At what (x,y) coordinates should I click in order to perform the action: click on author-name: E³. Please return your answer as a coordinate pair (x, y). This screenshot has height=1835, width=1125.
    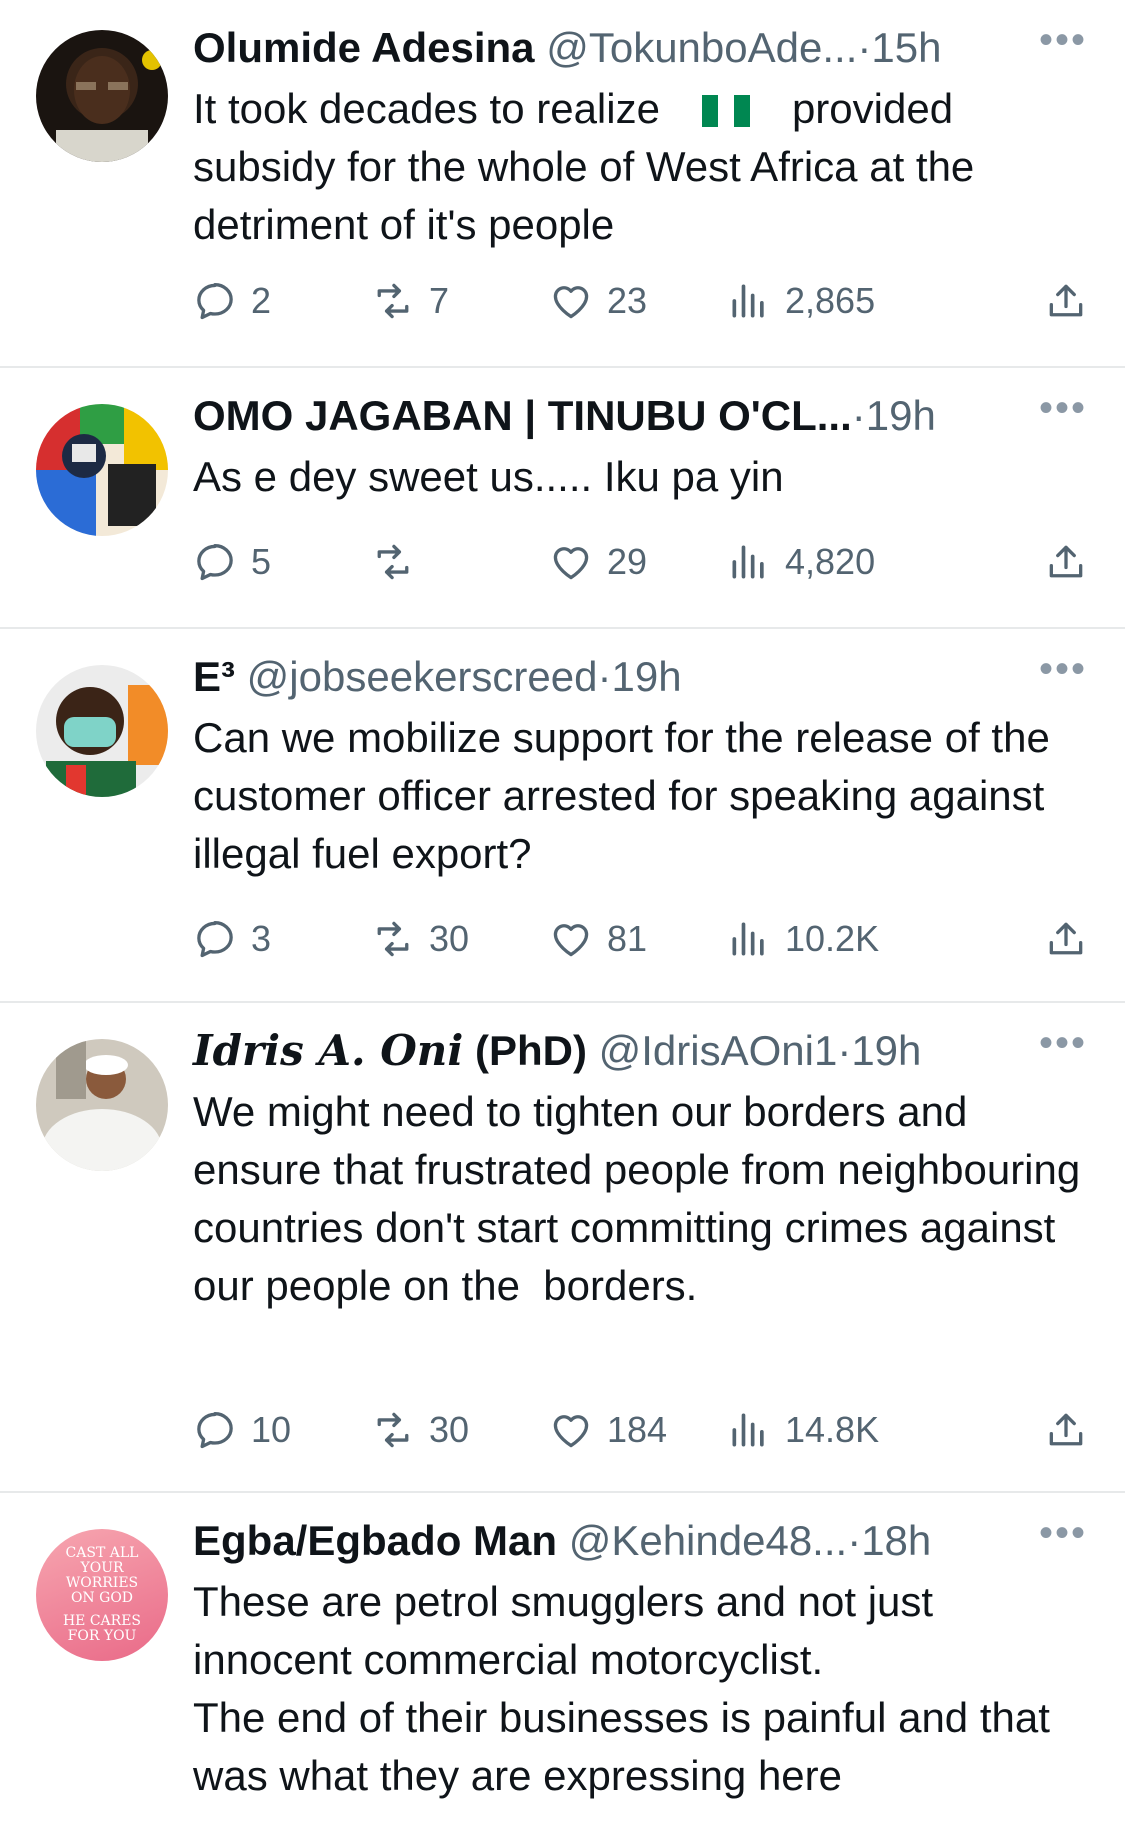
    Looking at the image, I should click on (214, 676).